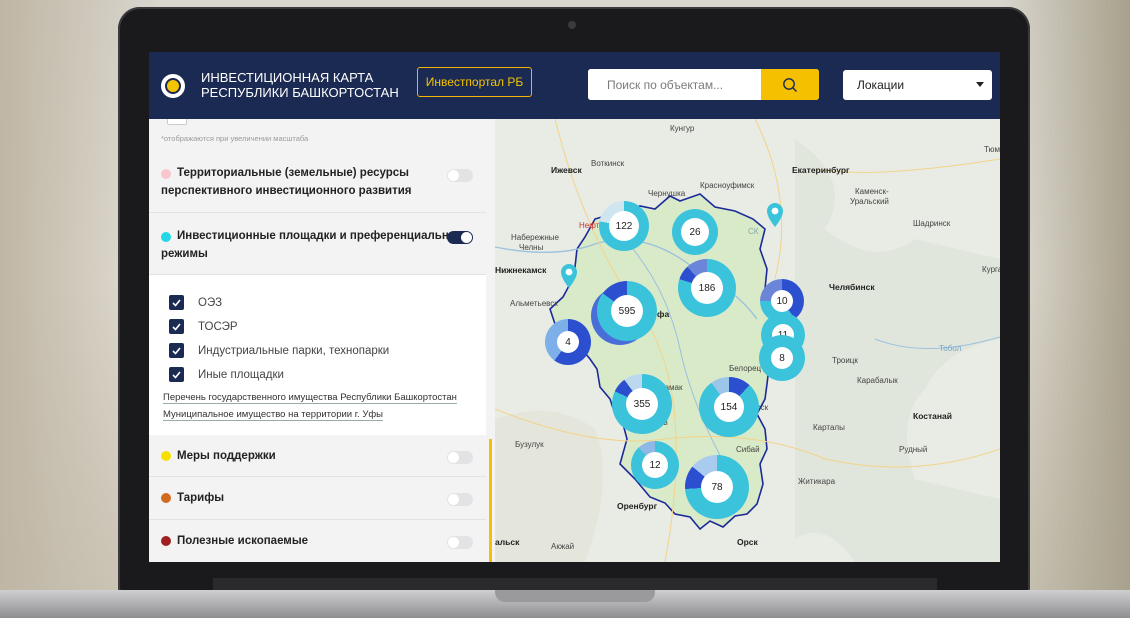  I want to click on layer-section-minerals: Полезные ископаемые, so click(317, 541).